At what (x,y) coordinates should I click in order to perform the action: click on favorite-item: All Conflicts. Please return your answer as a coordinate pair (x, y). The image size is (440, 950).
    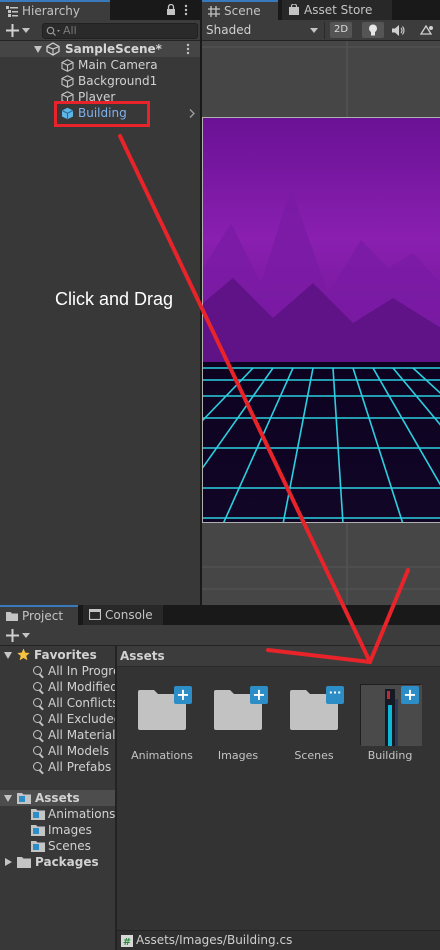
    Looking at the image, I should click on (59, 703).